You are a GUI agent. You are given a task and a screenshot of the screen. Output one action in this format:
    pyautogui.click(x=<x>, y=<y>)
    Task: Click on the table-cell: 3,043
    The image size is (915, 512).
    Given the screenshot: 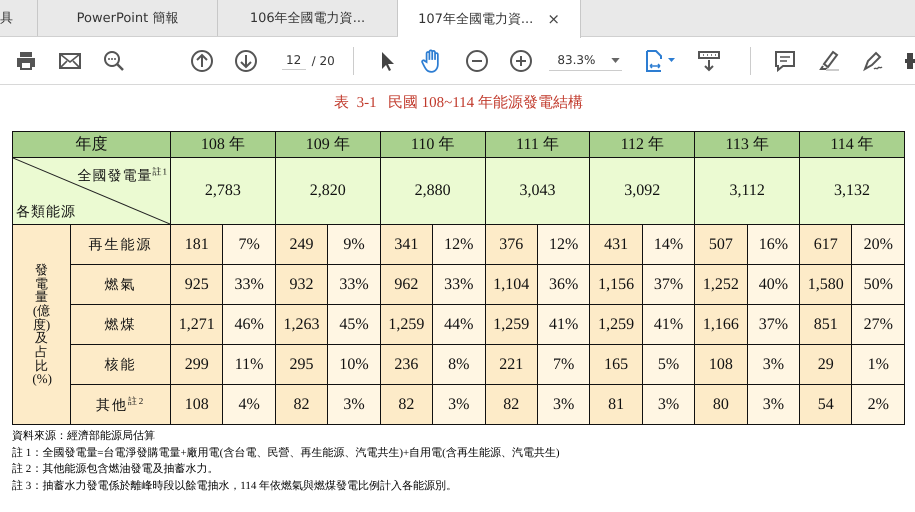 What is the action you would take?
    pyautogui.click(x=537, y=191)
    